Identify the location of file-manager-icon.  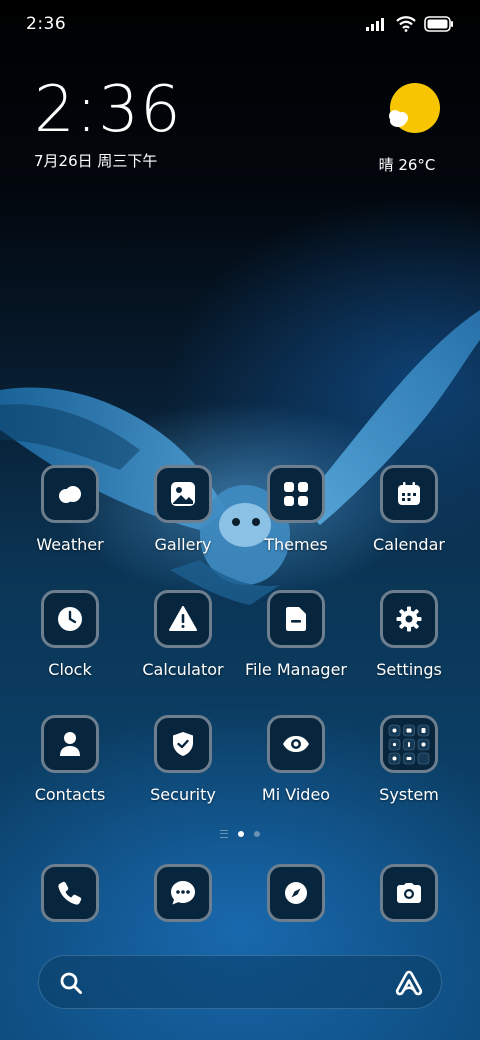
(296, 619).